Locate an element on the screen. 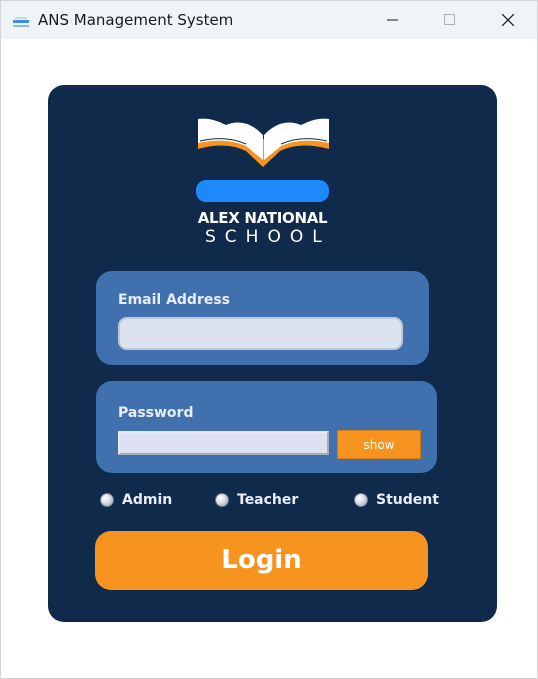  minimize-button is located at coordinates (393, 20).